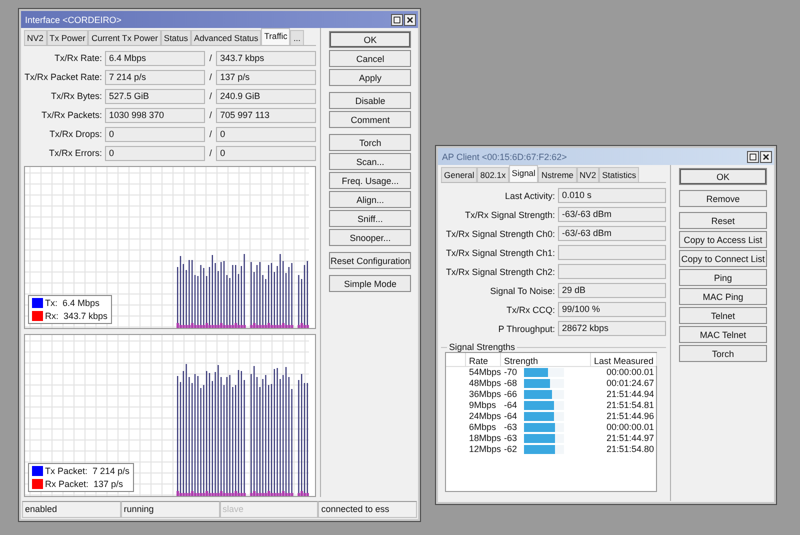 The width and height of the screenshot is (800, 535). Describe the element at coordinates (723, 315) in the screenshot. I see `dialog-button: Telnet` at that location.